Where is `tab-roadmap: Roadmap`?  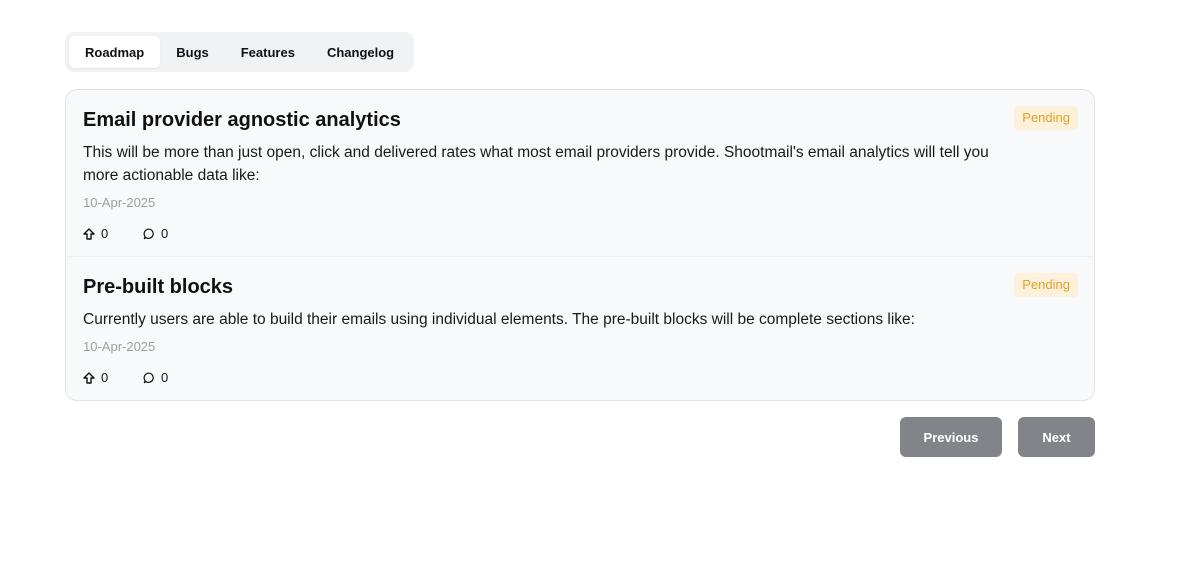 tab-roadmap: Roadmap is located at coordinates (115, 52).